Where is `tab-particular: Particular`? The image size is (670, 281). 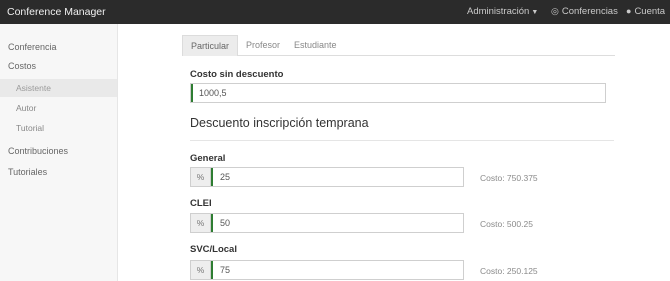 tab-particular: Particular is located at coordinates (210, 45).